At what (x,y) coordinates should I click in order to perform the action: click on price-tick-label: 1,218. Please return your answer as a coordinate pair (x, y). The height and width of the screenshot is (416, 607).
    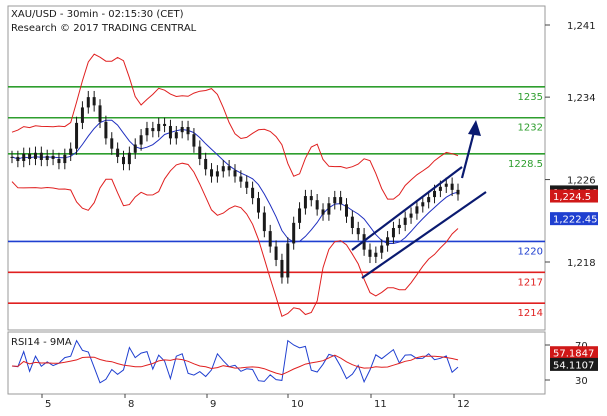
    Looking at the image, I should click on (581, 263).